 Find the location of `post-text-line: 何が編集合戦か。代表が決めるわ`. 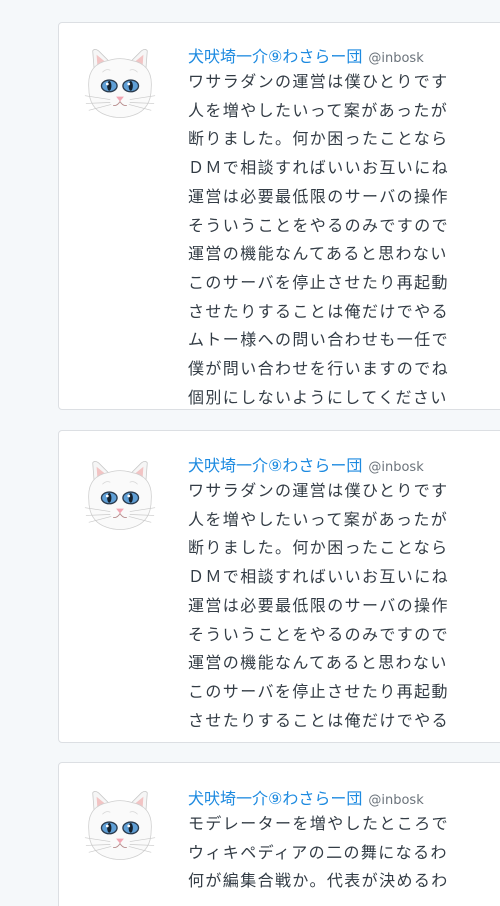

post-text-line: 何が編集合戦か。代表が決めるわ is located at coordinates (318, 881).